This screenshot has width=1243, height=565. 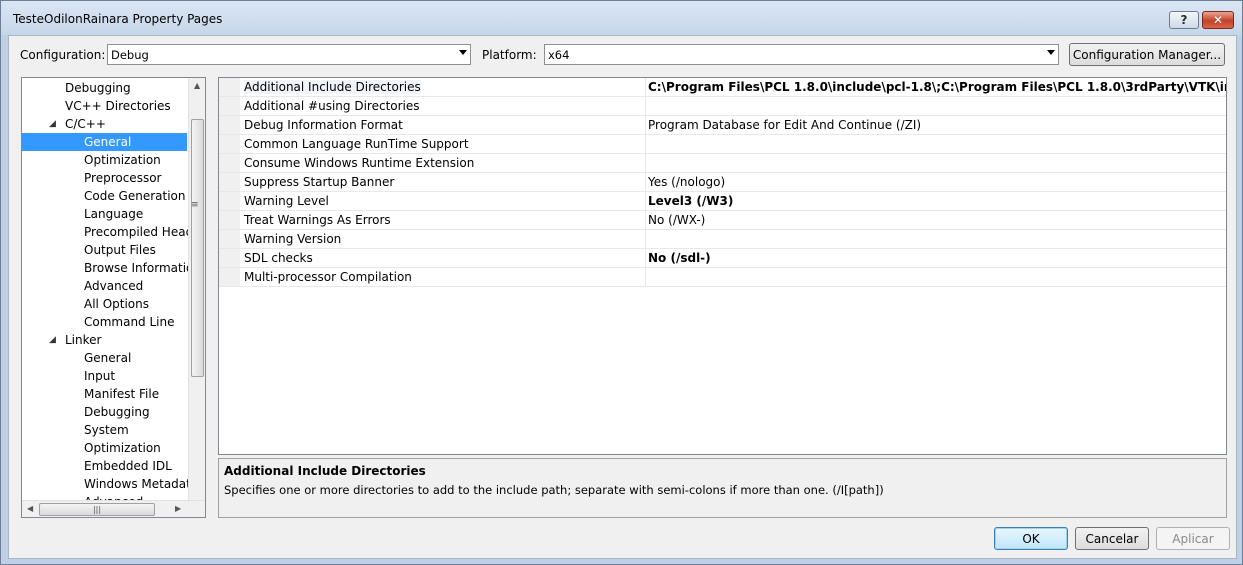 What do you see at coordinates (135, 196) in the screenshot?
I see `tree-item-label: Code Generation` at bounding box center [135, 196].